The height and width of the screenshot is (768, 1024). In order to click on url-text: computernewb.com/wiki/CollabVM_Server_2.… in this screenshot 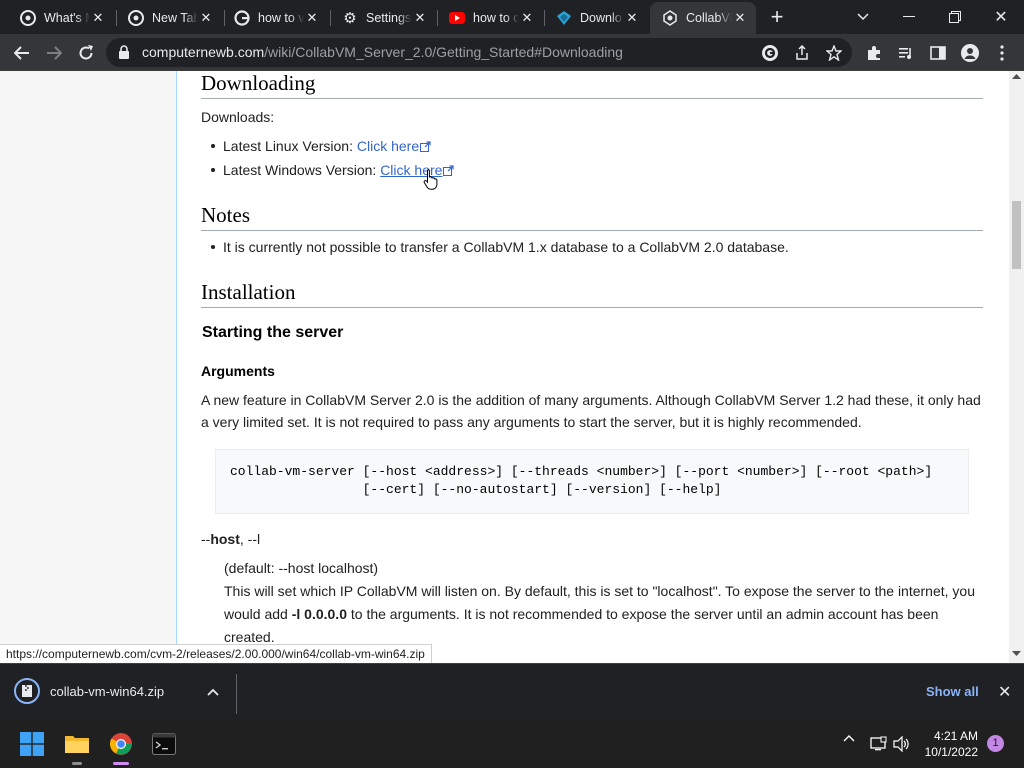, I will do `click(382, 52)`.